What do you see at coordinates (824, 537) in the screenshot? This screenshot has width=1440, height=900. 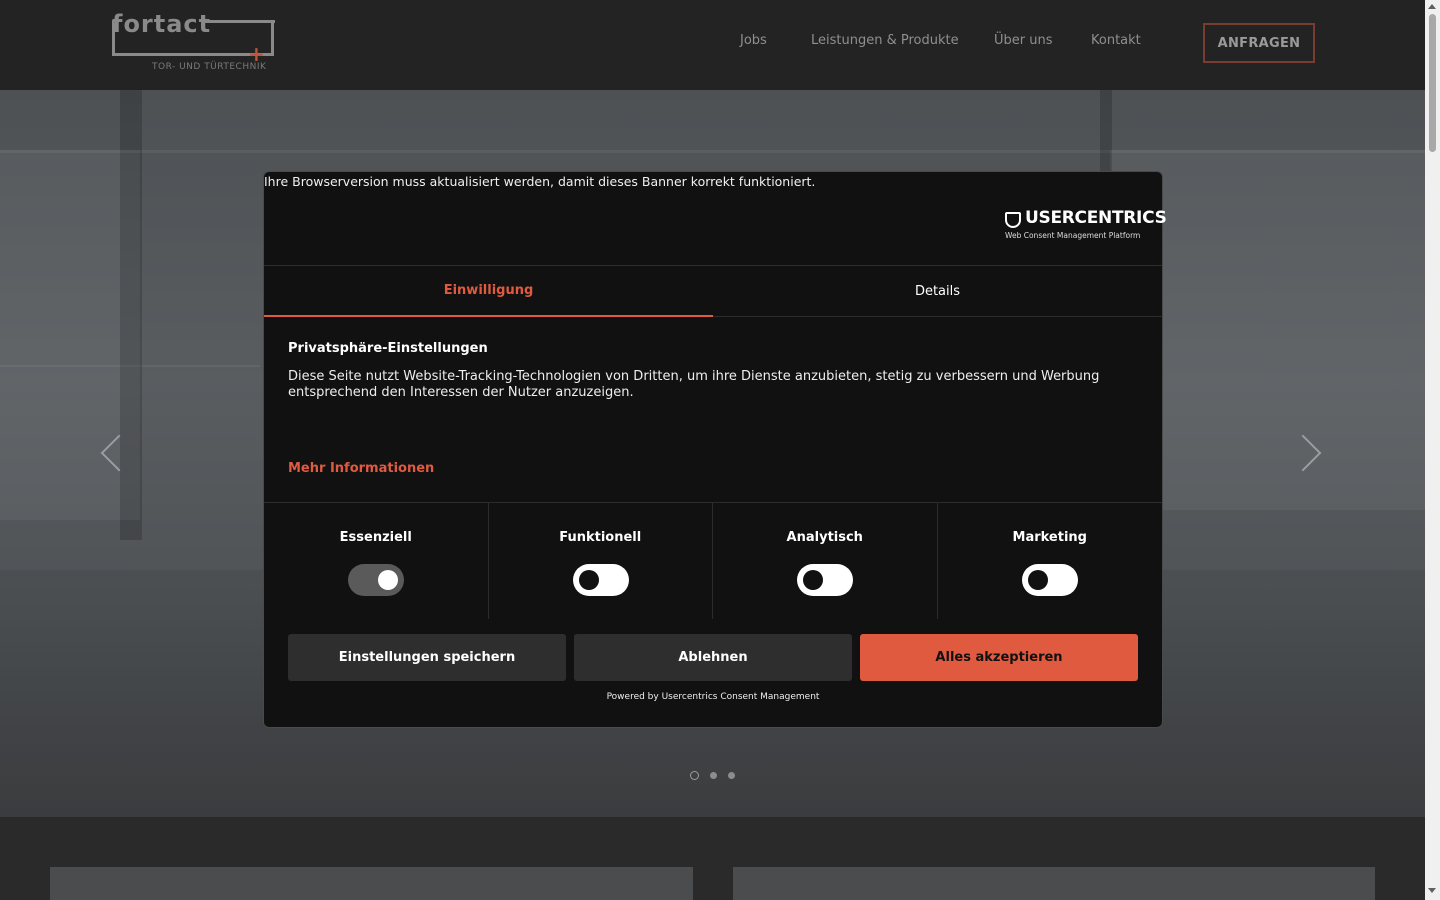 I see `category-label: Analytisch` at bounding box center [824, 537].